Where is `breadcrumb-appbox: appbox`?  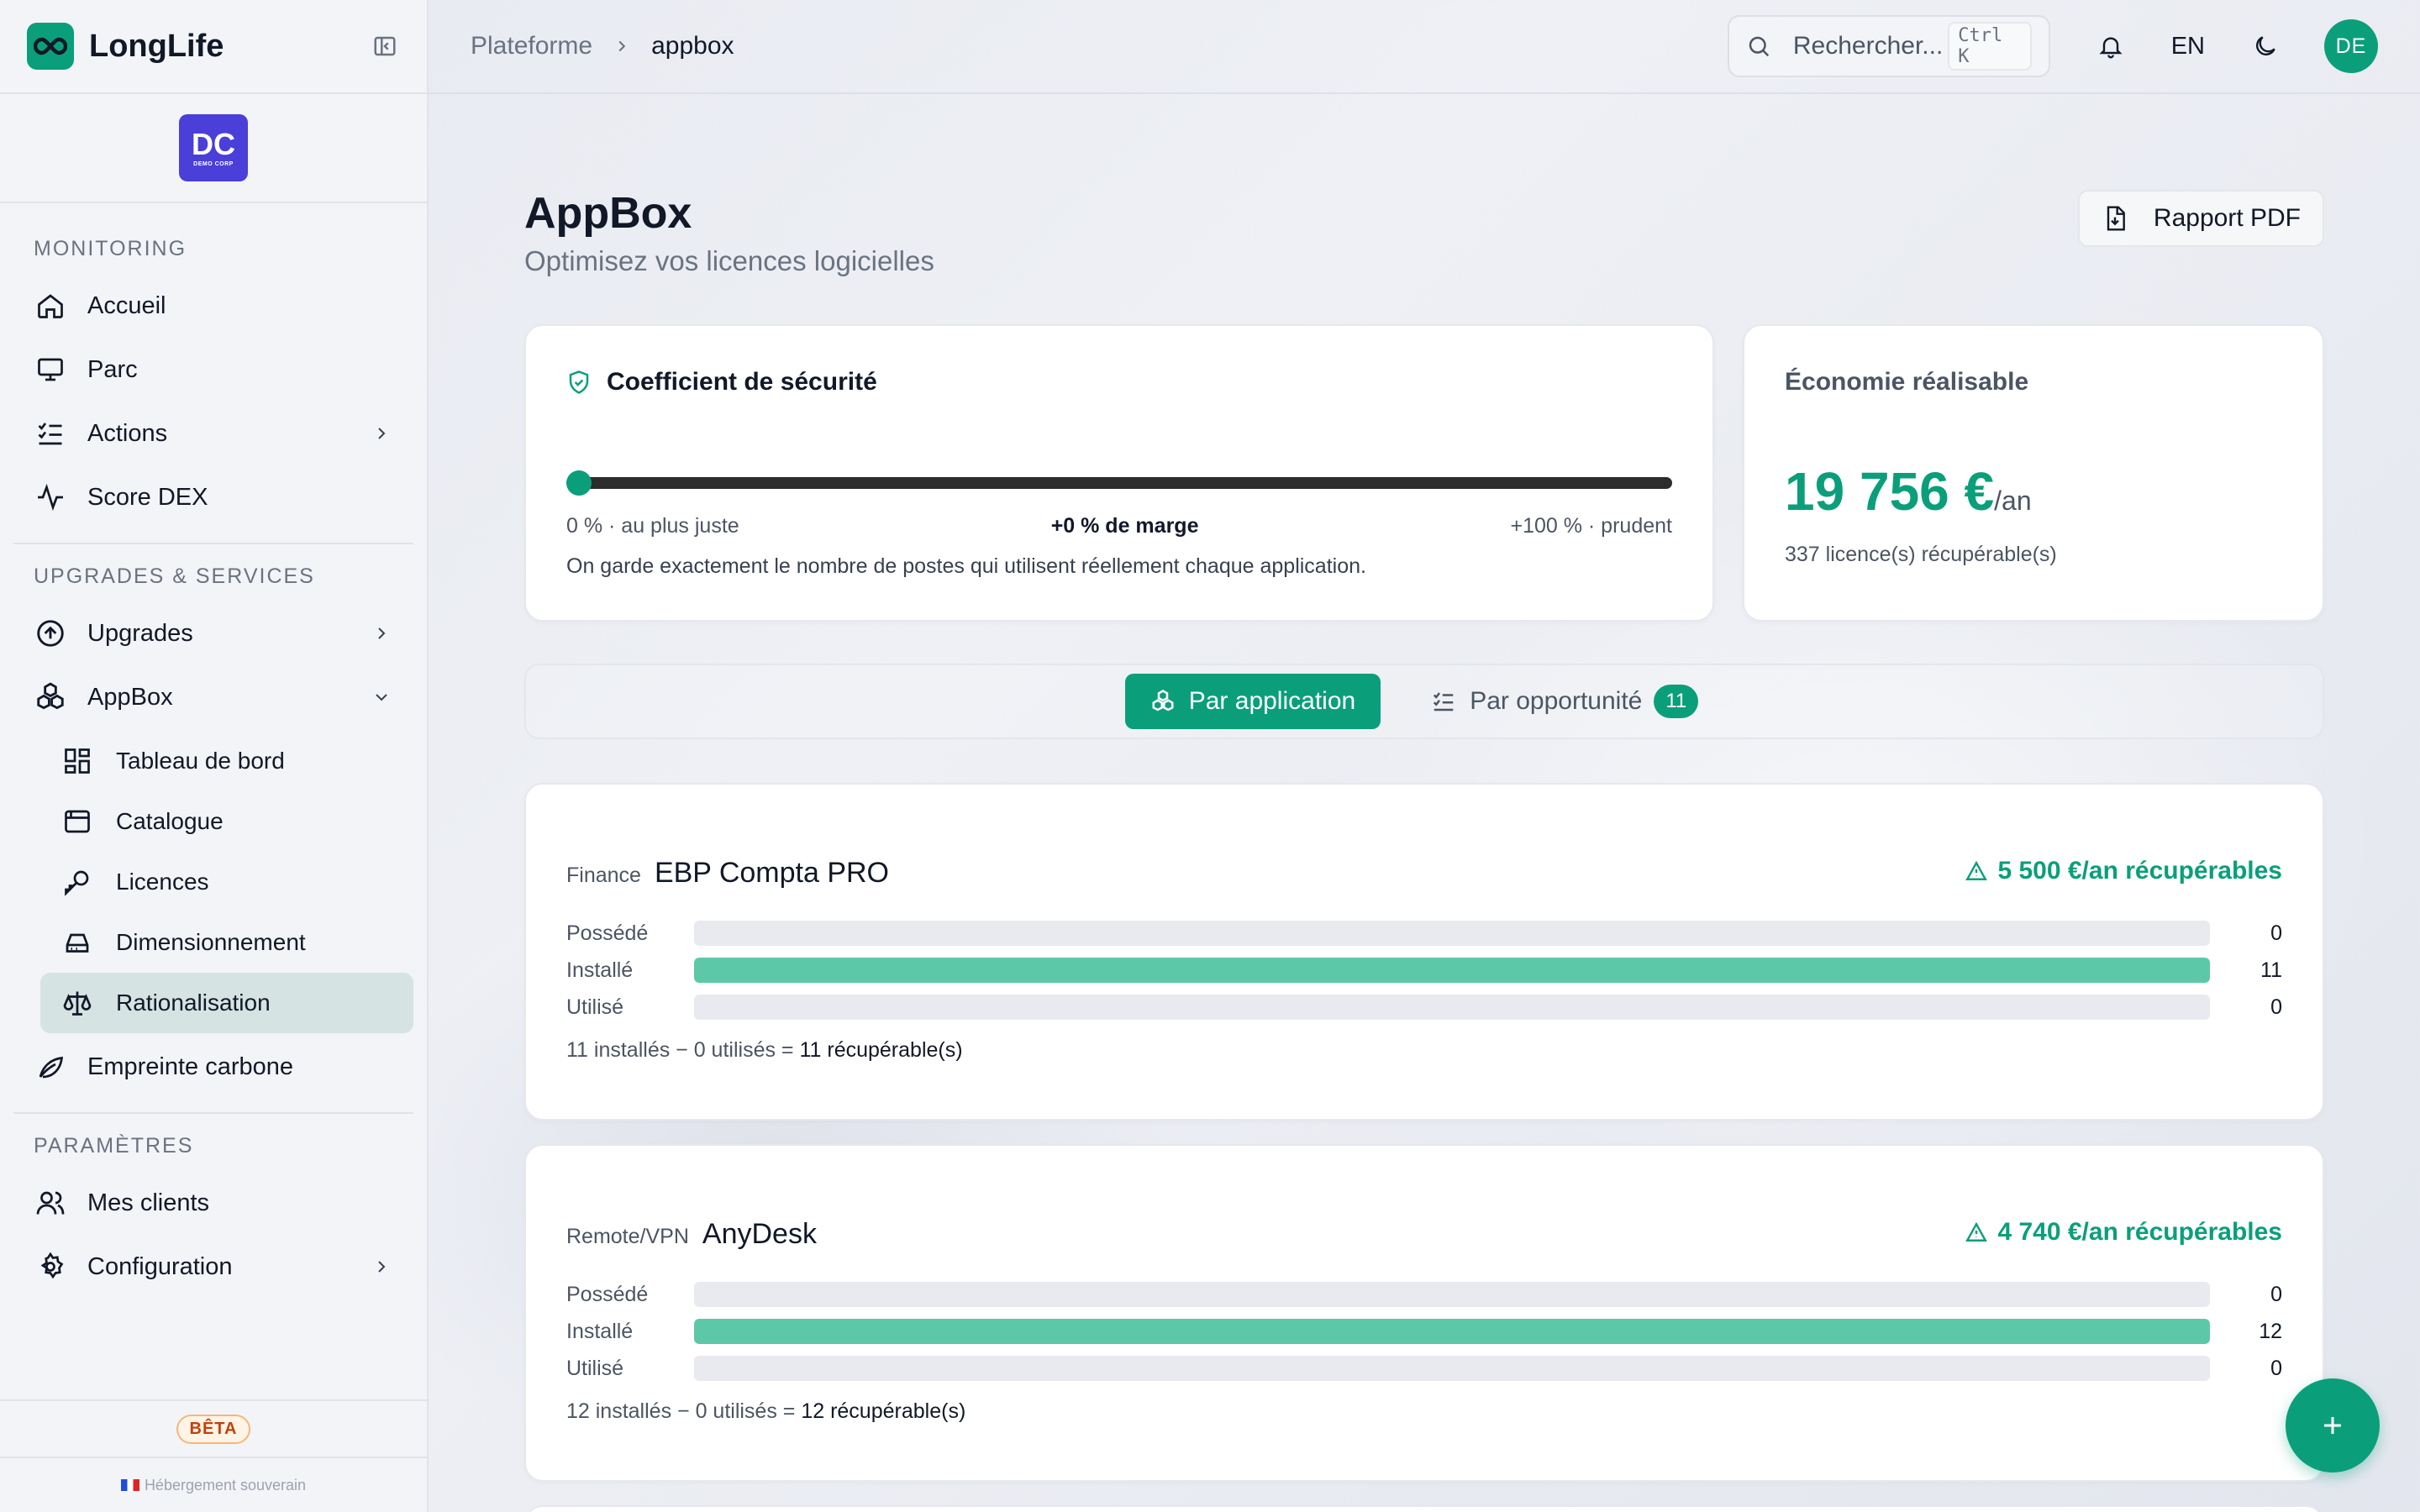
breadcrumb-appbox: appbox is located at coordinates (692, 46).